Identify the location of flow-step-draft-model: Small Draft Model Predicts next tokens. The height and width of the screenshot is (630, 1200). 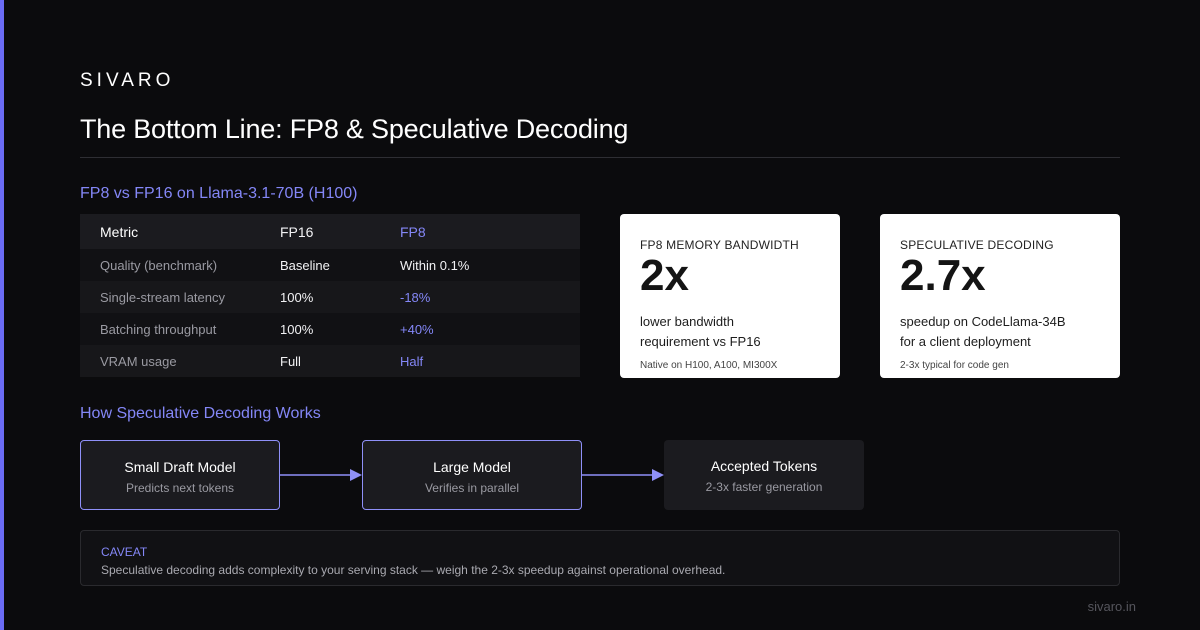
(180, 475).